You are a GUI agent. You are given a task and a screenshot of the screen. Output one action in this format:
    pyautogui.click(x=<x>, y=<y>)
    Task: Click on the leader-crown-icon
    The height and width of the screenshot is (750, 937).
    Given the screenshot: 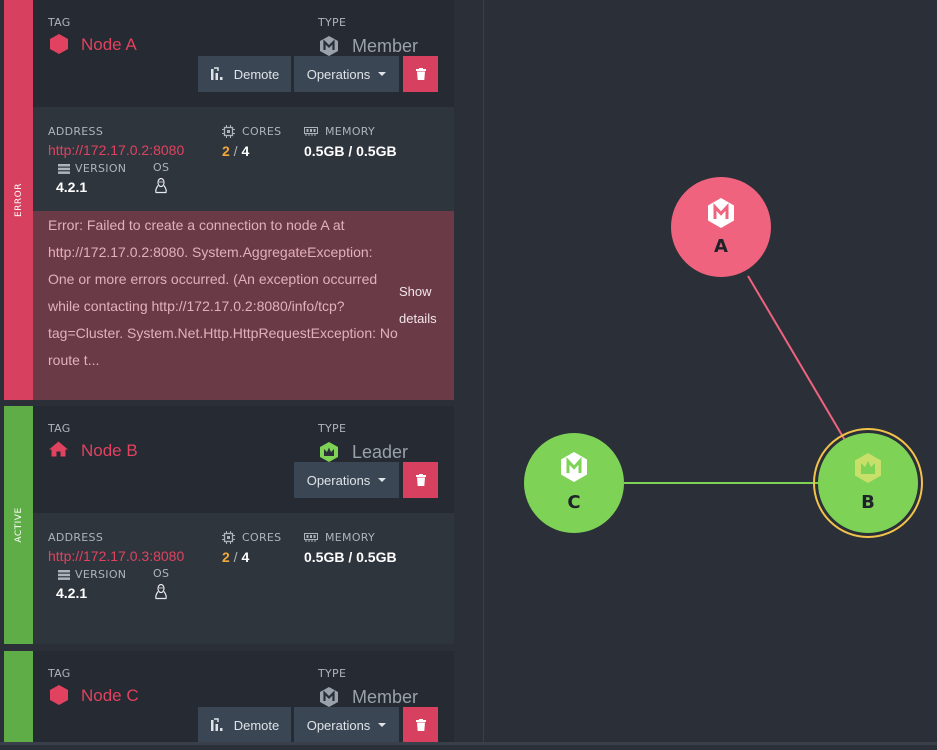 What is the action you would take?
    pyautogui.click(x=329, y=452)
    